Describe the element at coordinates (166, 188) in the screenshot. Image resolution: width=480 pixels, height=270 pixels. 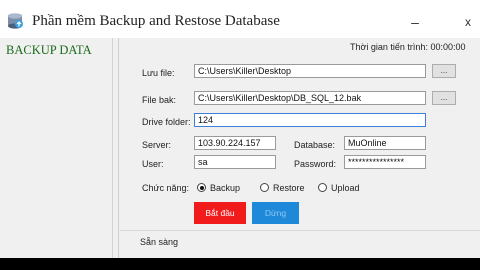
I see `function-label: Chức năng:` at that location.